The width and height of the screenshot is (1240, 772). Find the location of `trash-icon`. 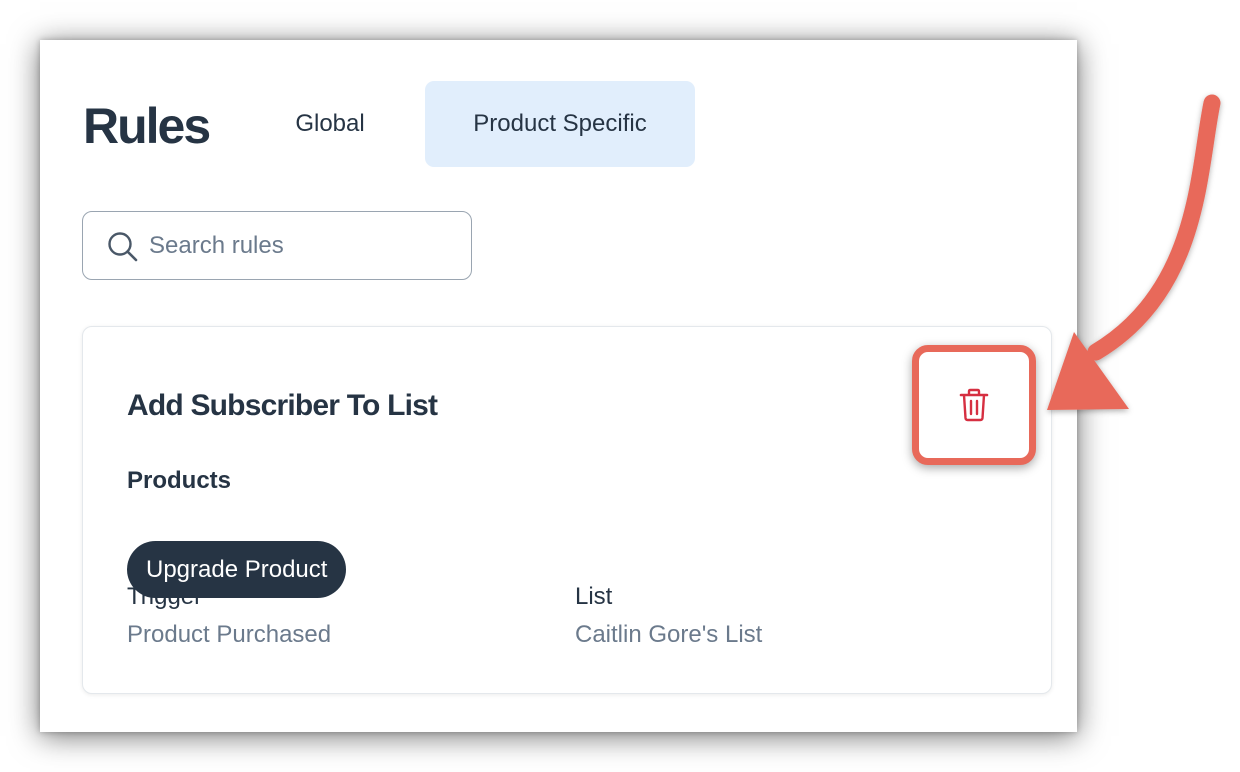

trash-icon is located at coordinates (974, 405).